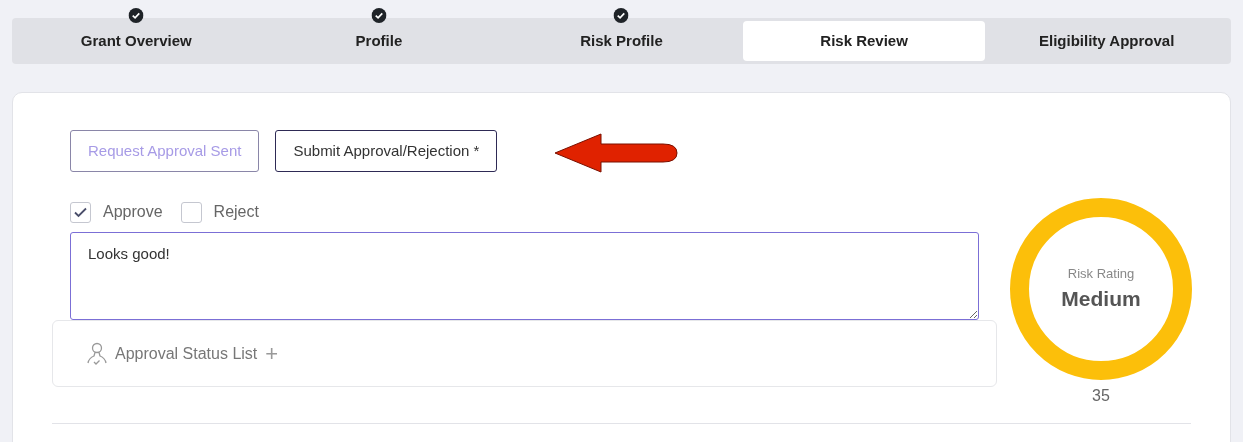 This screenshot has height=442, width=1243. Describe the element at coordinates (1101, 299) in the screenshot. I see `rating-value: Medium` at that location.